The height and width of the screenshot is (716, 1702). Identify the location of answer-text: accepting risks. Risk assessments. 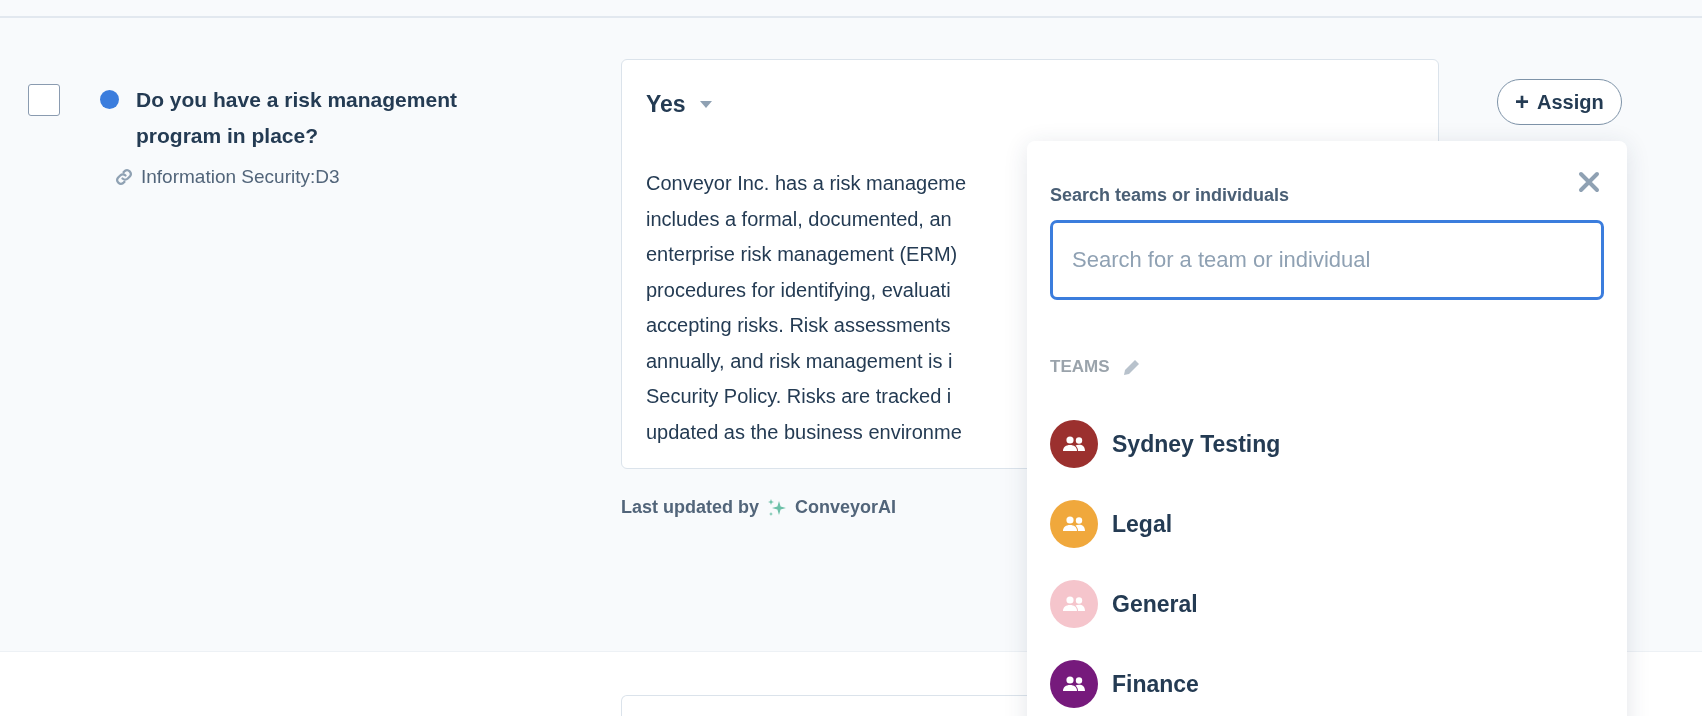
(798, 325).